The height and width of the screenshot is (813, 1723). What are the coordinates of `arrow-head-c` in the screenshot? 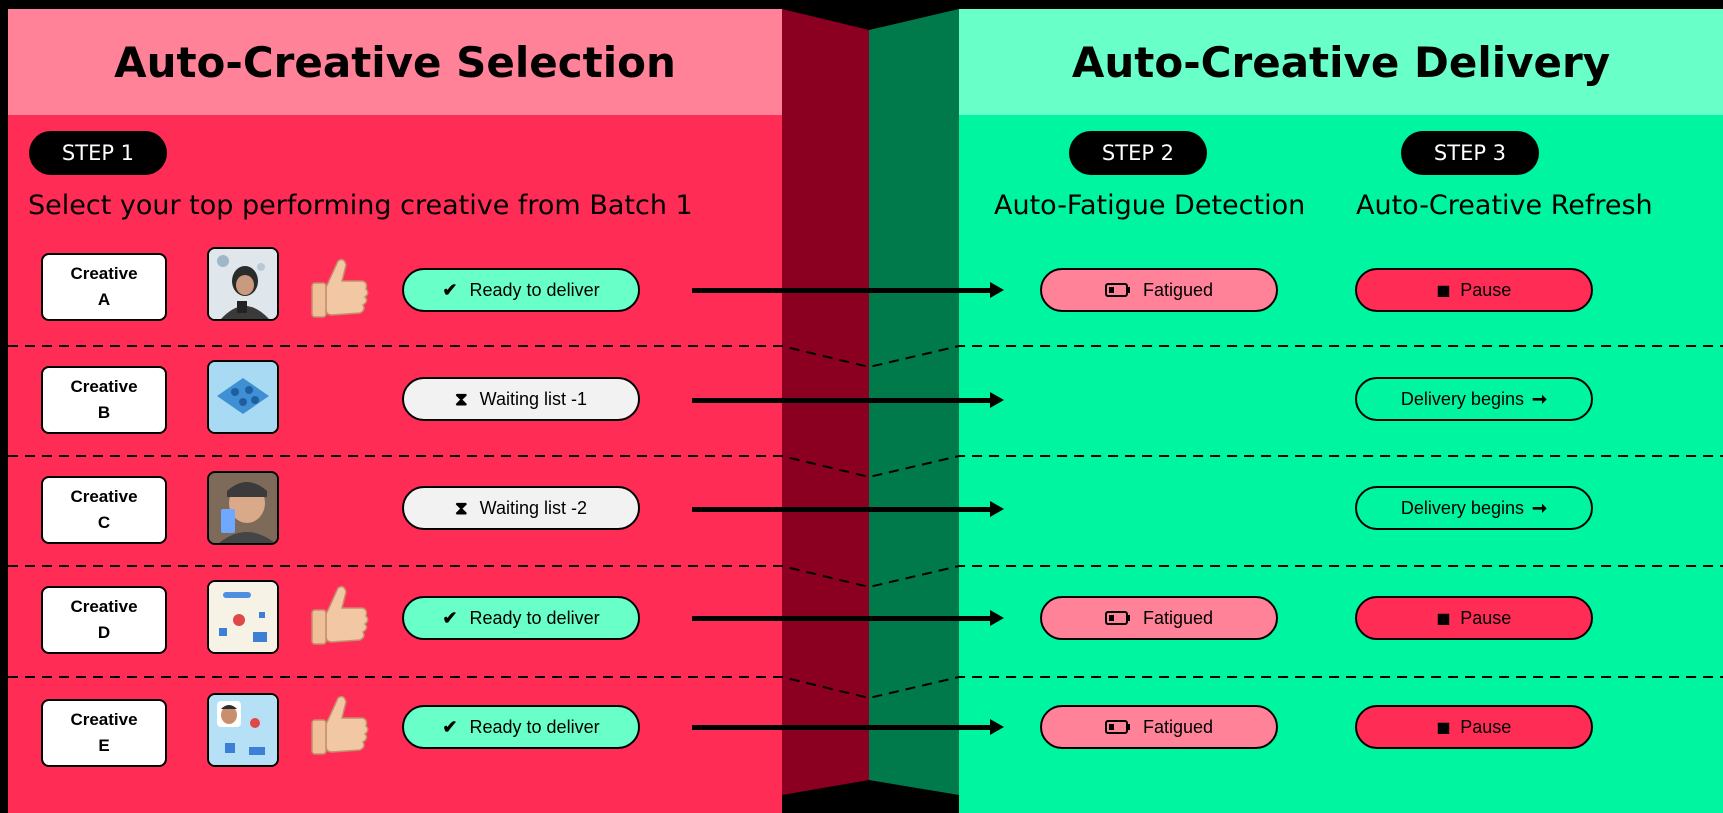 It's located at (997, 509).